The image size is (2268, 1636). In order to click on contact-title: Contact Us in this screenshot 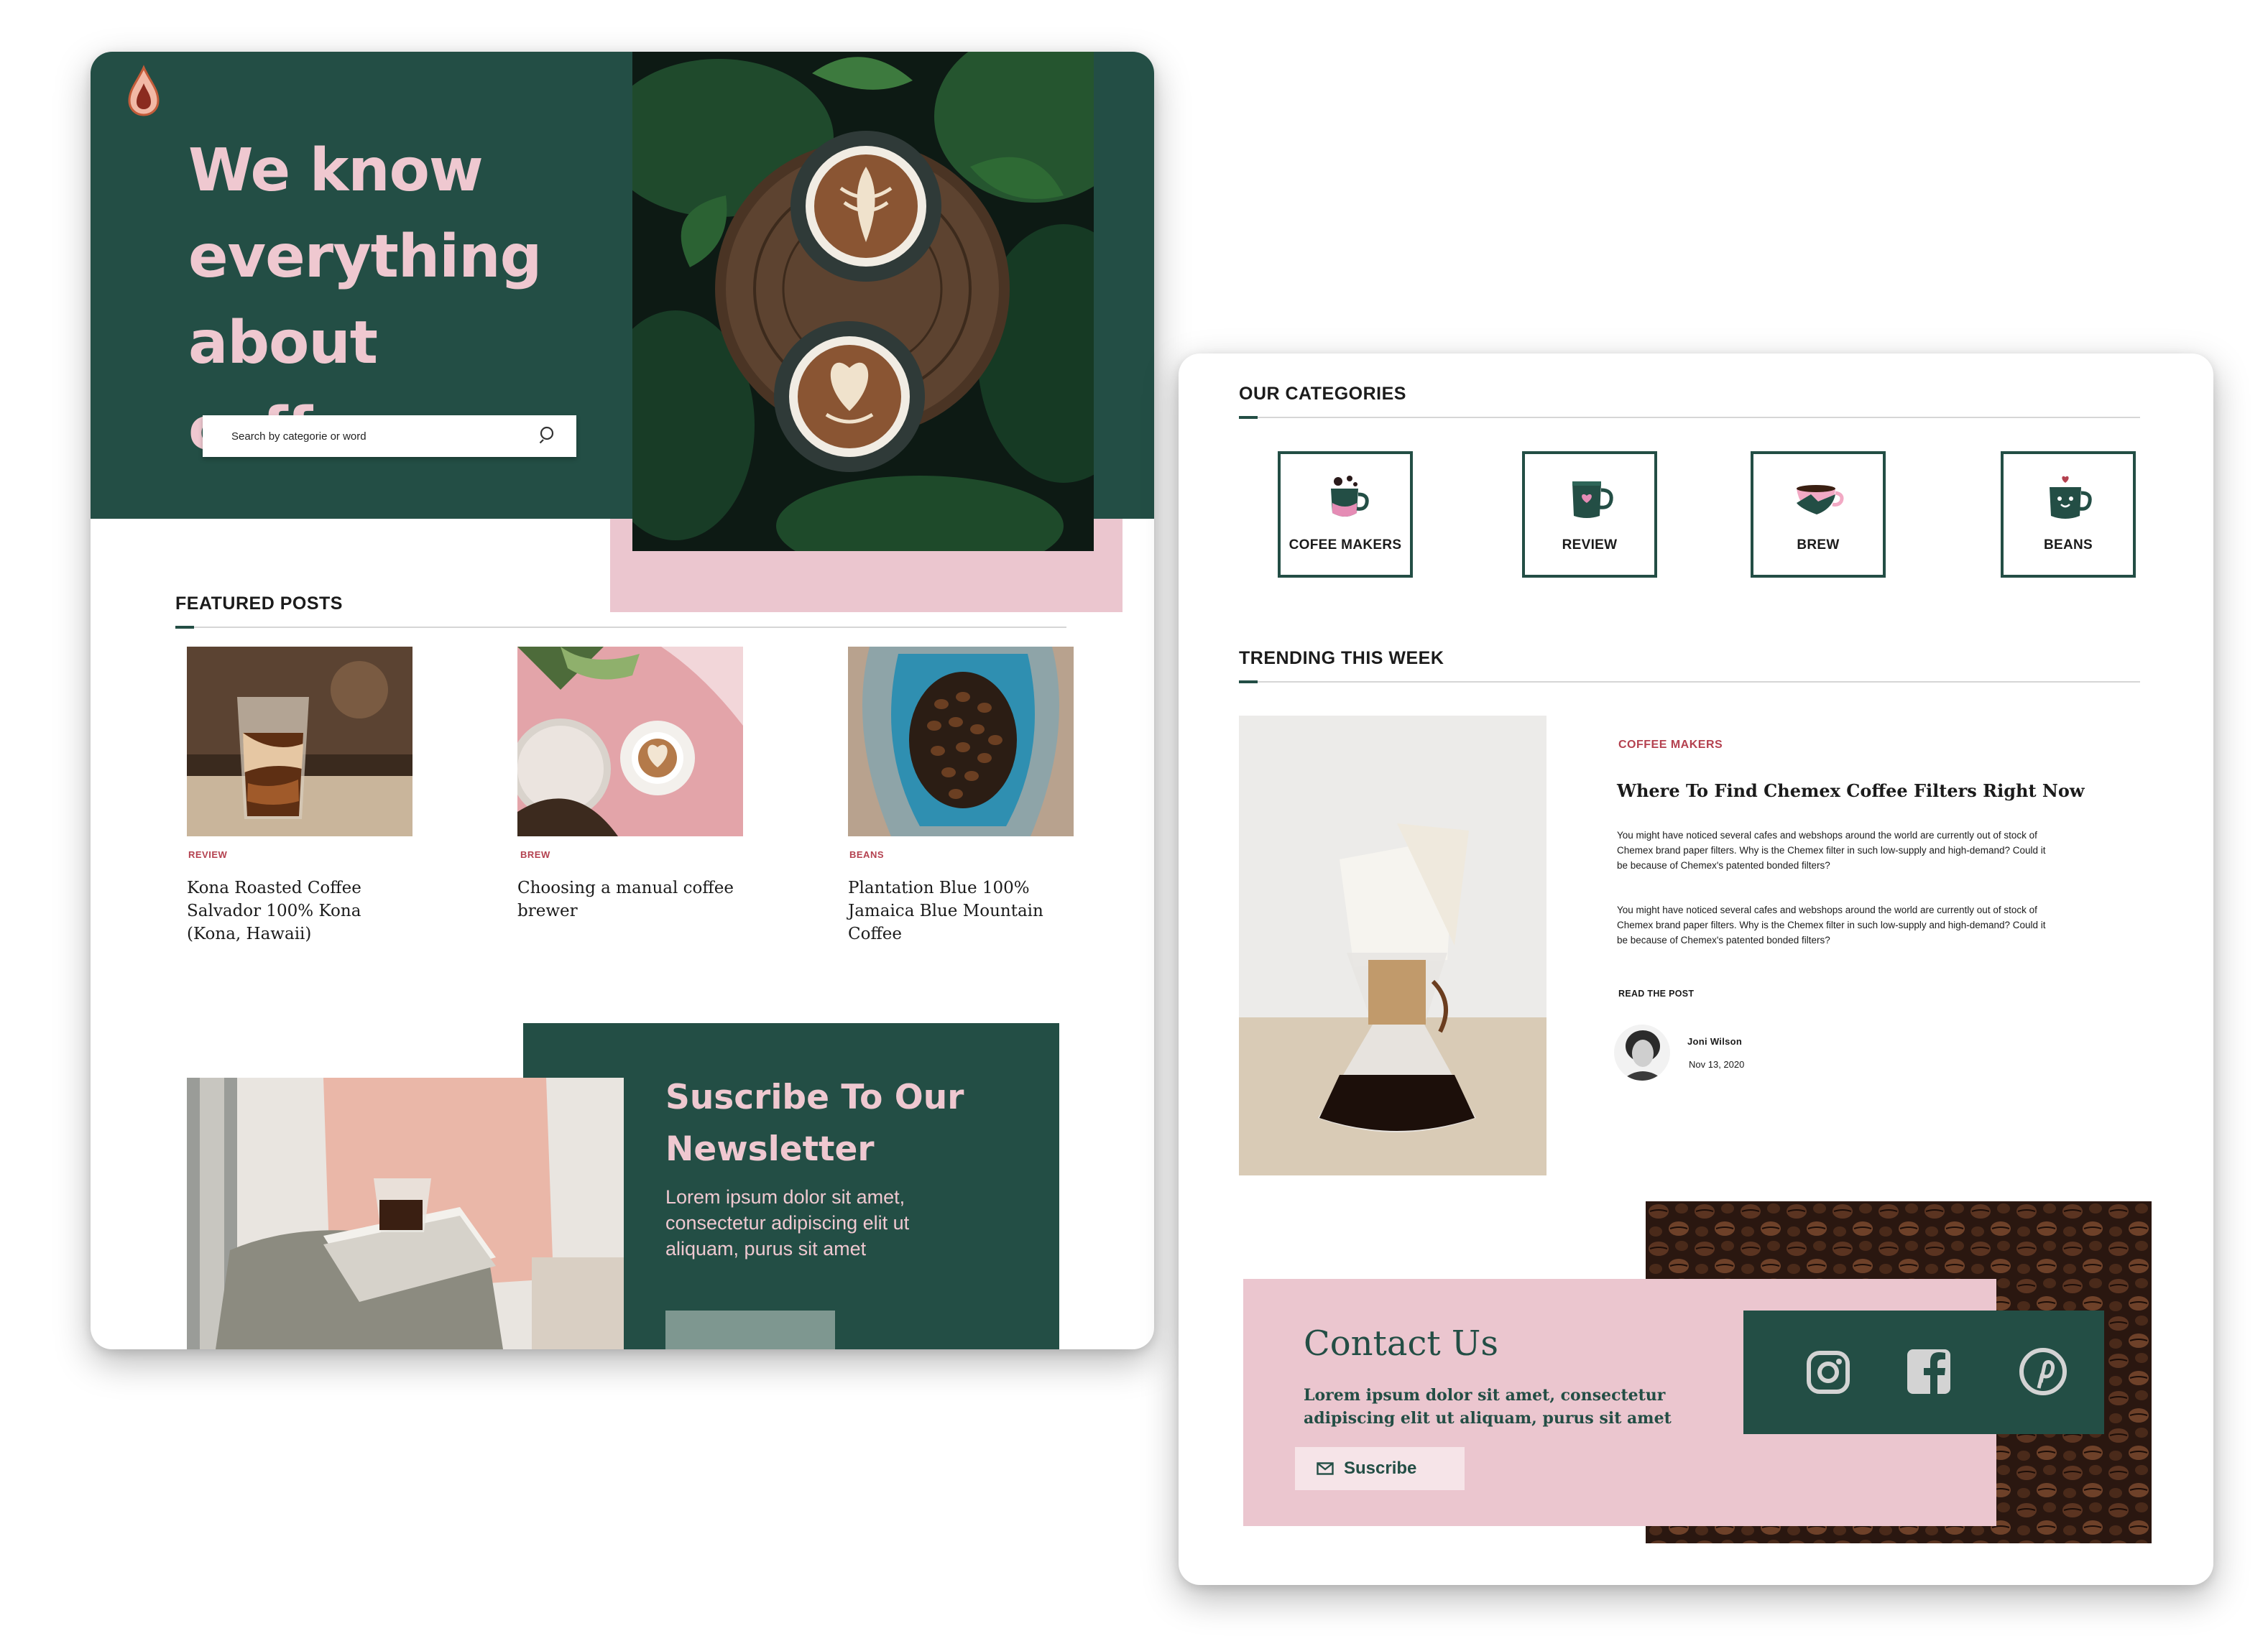, I will do `click(1401, 1344)`.